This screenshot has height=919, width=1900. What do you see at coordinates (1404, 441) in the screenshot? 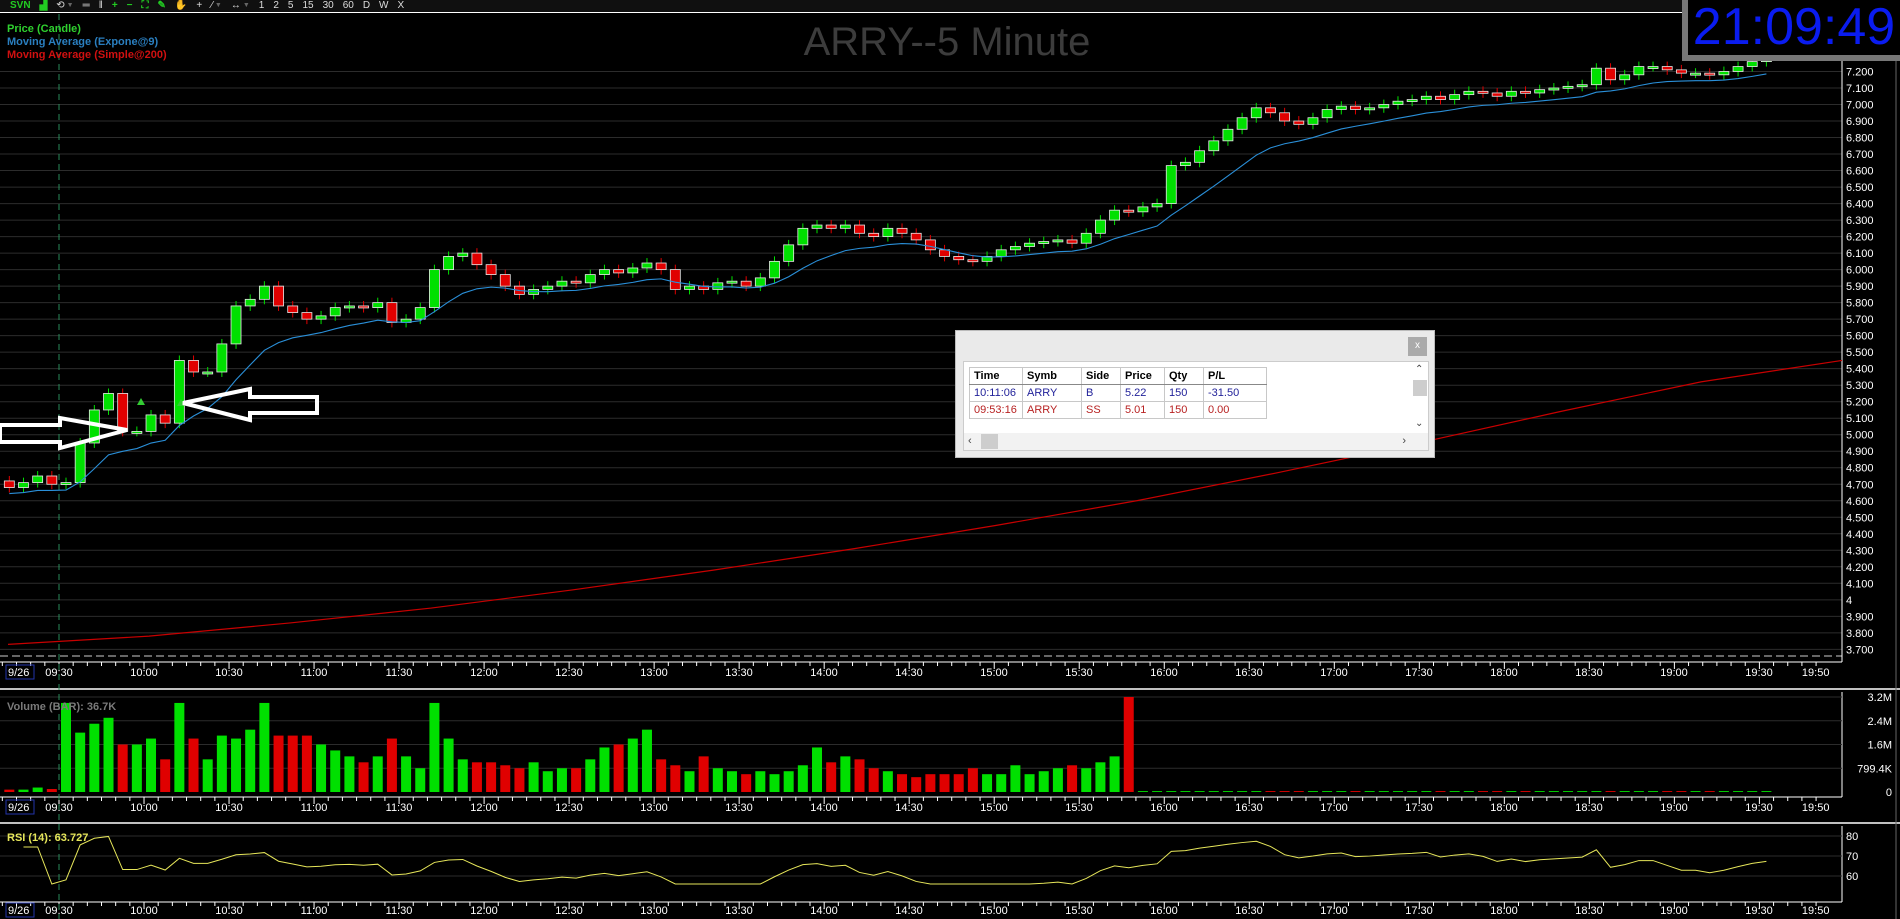
I see `scroll-right-icon: ›` at bounding box center [1404, 441].